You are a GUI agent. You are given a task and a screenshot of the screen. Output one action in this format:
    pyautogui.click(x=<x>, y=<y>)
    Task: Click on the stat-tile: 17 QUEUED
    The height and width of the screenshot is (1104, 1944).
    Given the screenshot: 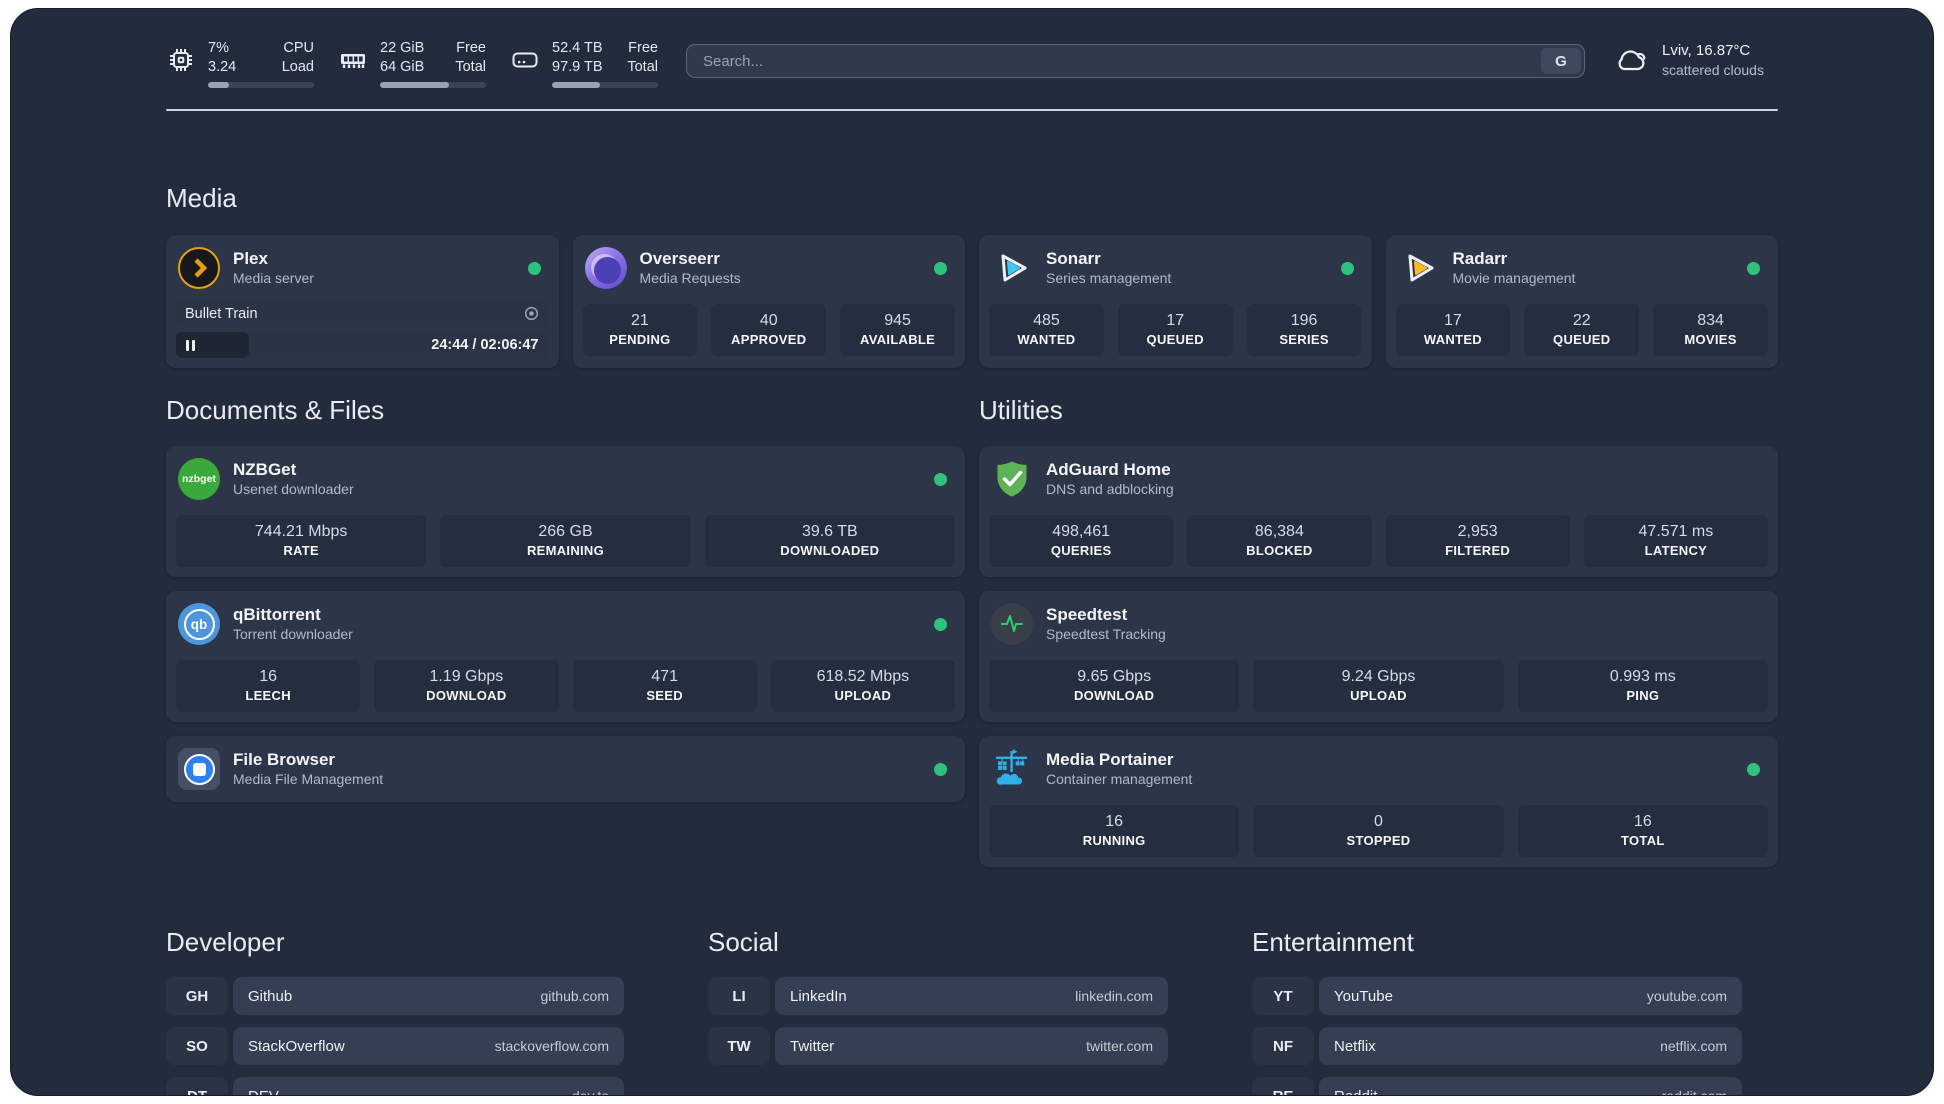 What is the action you would take?
    pyautogui.click(x=1175, y=330)
    